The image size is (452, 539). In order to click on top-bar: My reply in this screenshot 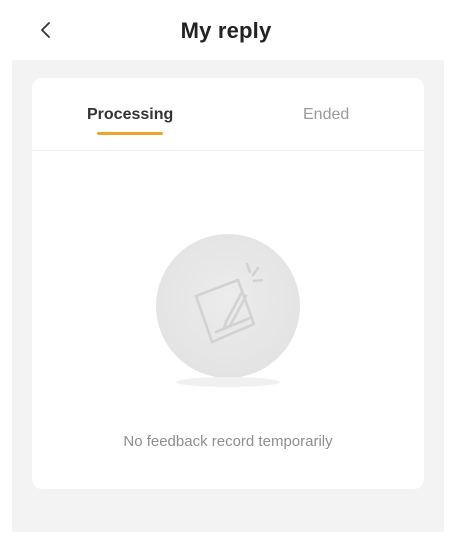, I will do `click(226, 30)`.